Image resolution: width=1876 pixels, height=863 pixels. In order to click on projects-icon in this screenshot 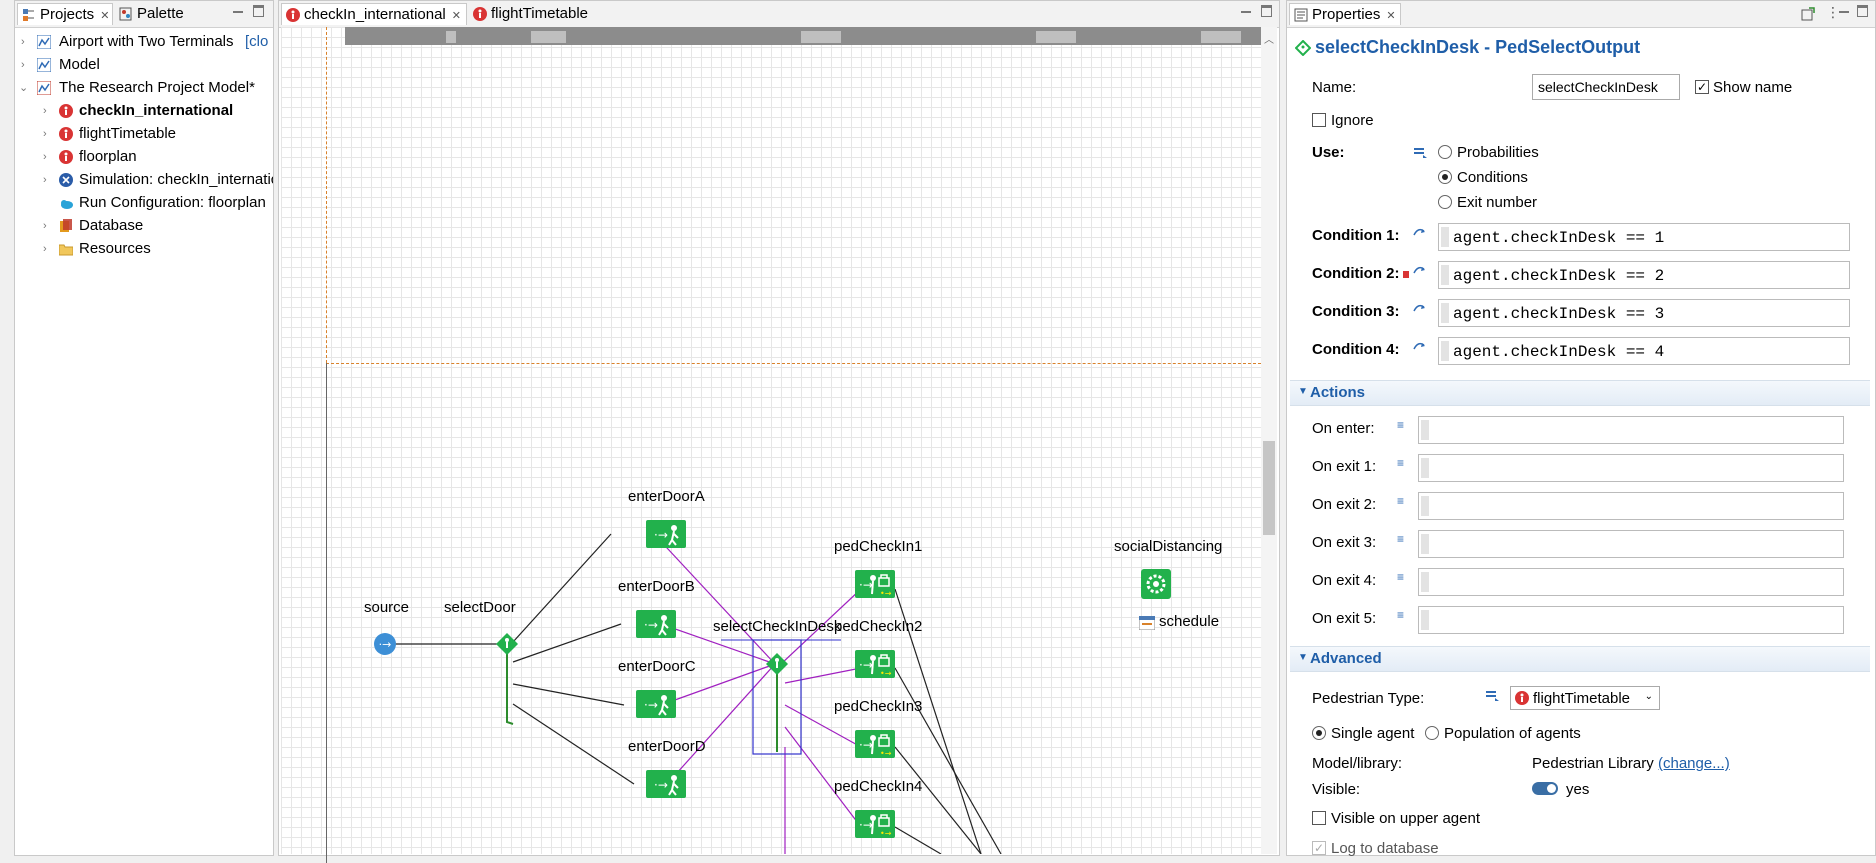, I will do `click(28, 15)`.